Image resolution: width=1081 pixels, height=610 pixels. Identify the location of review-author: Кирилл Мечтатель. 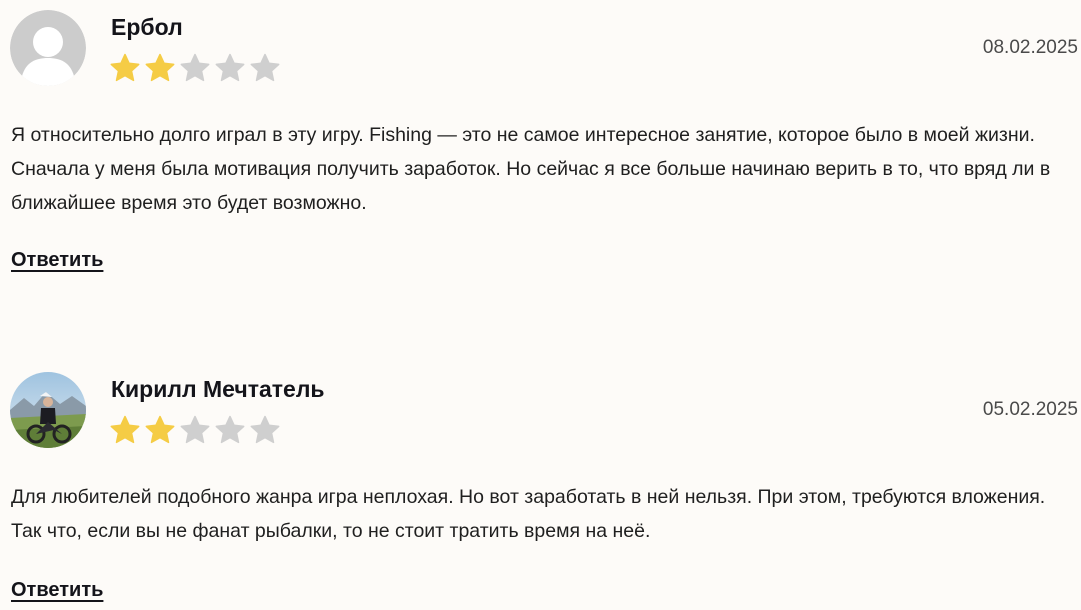
(218, 389).